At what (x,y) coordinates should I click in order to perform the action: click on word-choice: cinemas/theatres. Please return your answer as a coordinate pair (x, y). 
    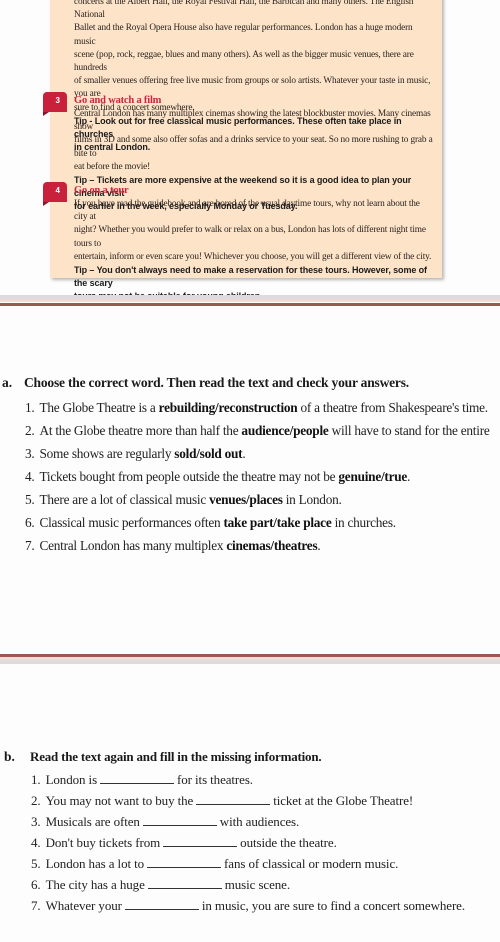
    Looking at the image, I should click on (271, 545).